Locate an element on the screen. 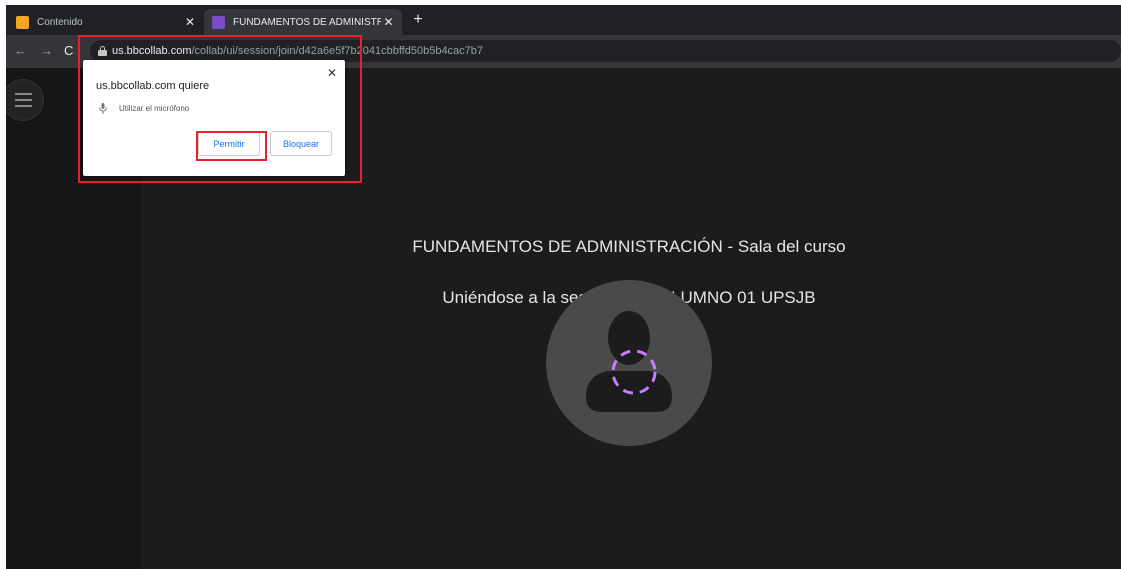  blackboard-content-icon is located at coordinates (22, 22).